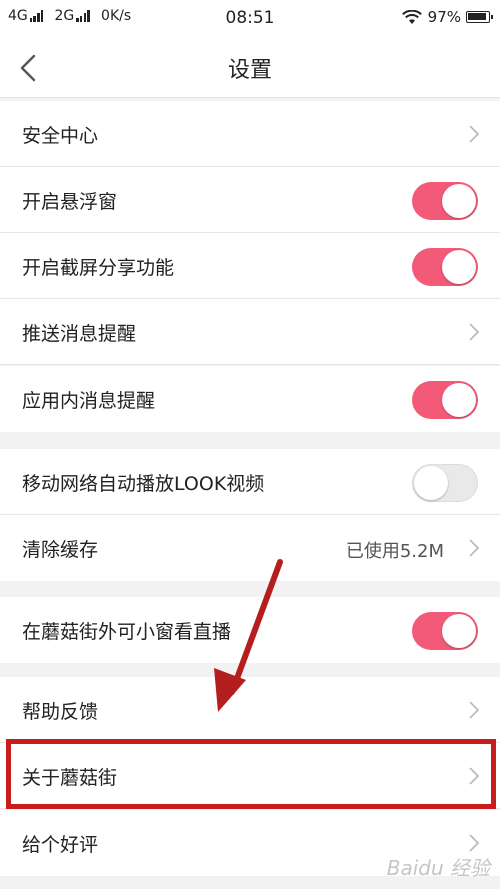 The image size is (500, 889). What do you see at coordinates (438, 868) in the screenshot?
I see `watermark: Baidu 经验` at bounding box center [438, 868].